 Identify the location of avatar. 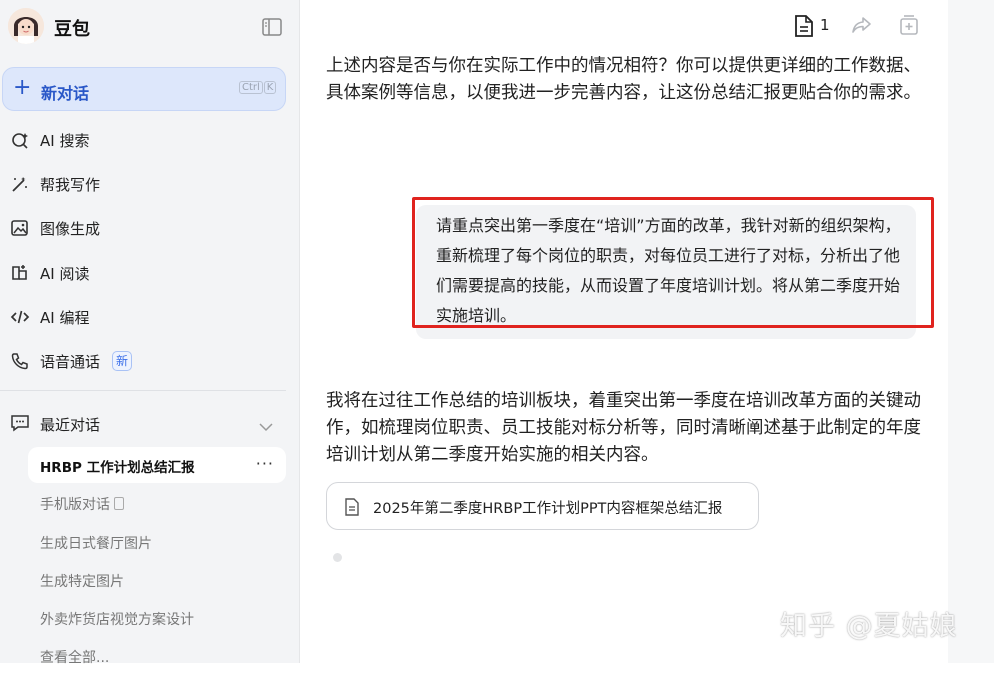
(26, 26).